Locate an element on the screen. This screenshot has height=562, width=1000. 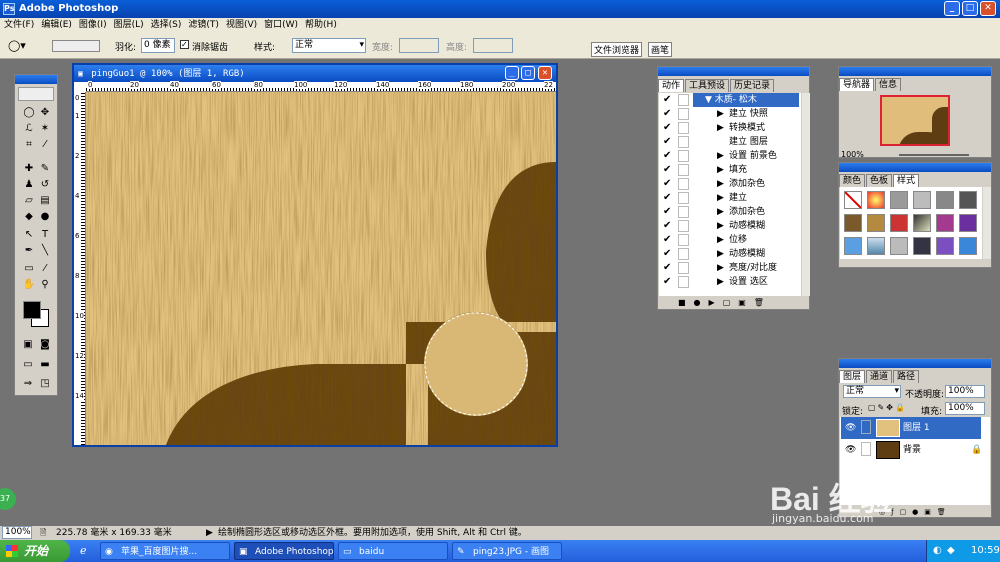
menu-layer: 图层(L) is located at coordinates (128, 25).